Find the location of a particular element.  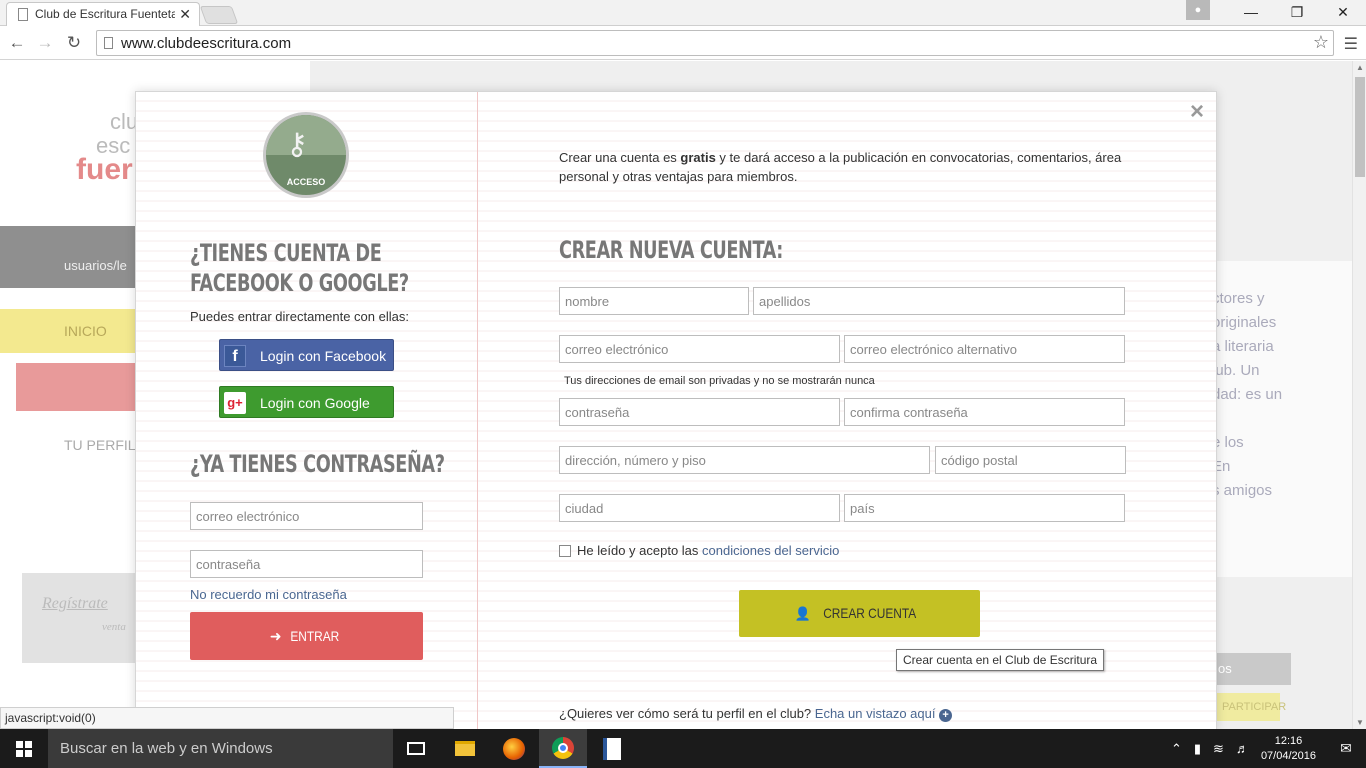

profile-preview-link: Echa un vistazo aquí is located at coordinates (875, 713).